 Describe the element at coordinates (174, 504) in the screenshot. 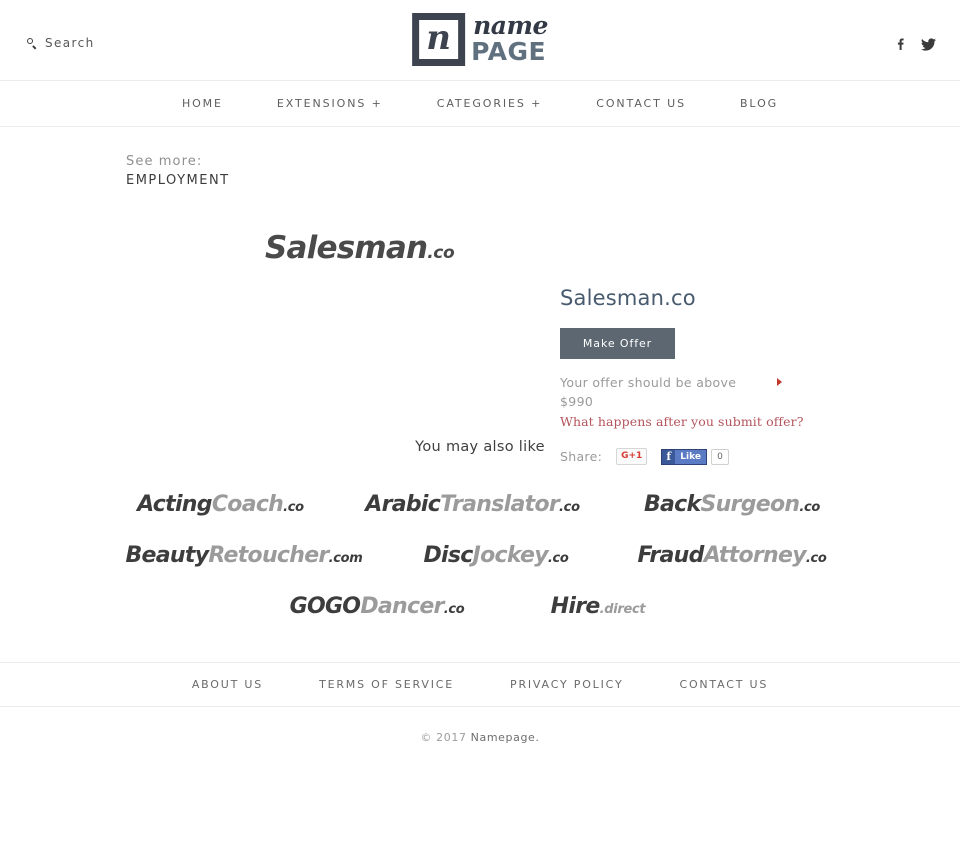

I see `domain-part-1: Acting` at that location.